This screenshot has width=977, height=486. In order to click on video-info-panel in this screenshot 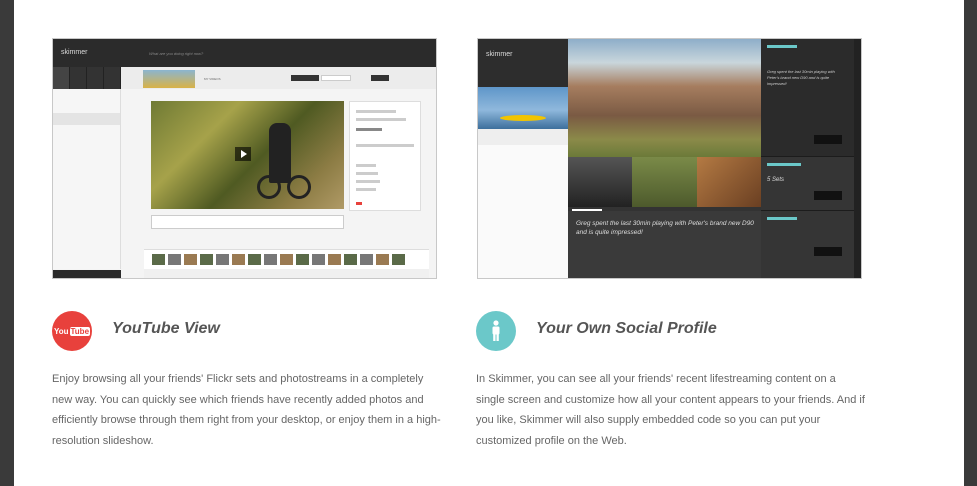, I will do `click(385, 156)`.